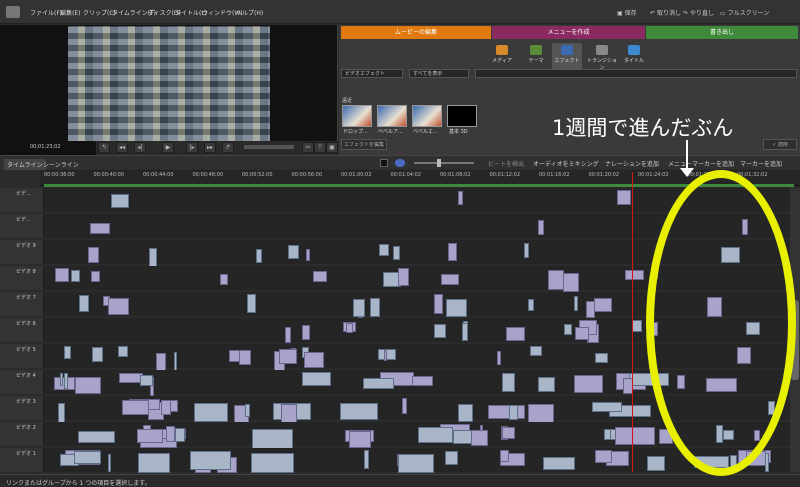 This screenshot has width=800, height=487. What do you see at coordinates (462, 116) in the screenshot?
I see `effect-thumb-basic-3d` at bounding box center [462, 116].